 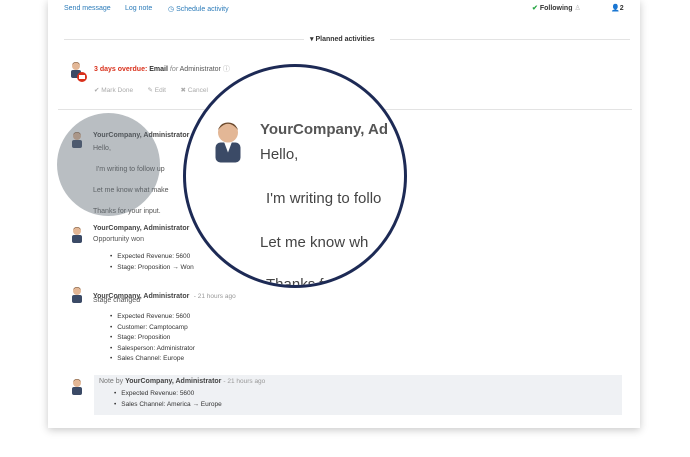 I want to click on cancel-button: ✖ Cancel, so click(x=194, y=90).